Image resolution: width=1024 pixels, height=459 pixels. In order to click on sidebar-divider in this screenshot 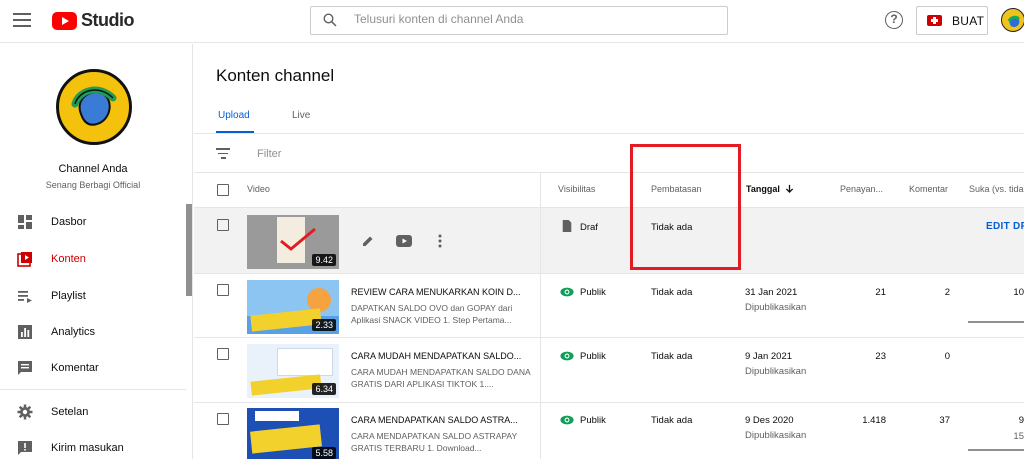, I will do `click(93, 389)`.